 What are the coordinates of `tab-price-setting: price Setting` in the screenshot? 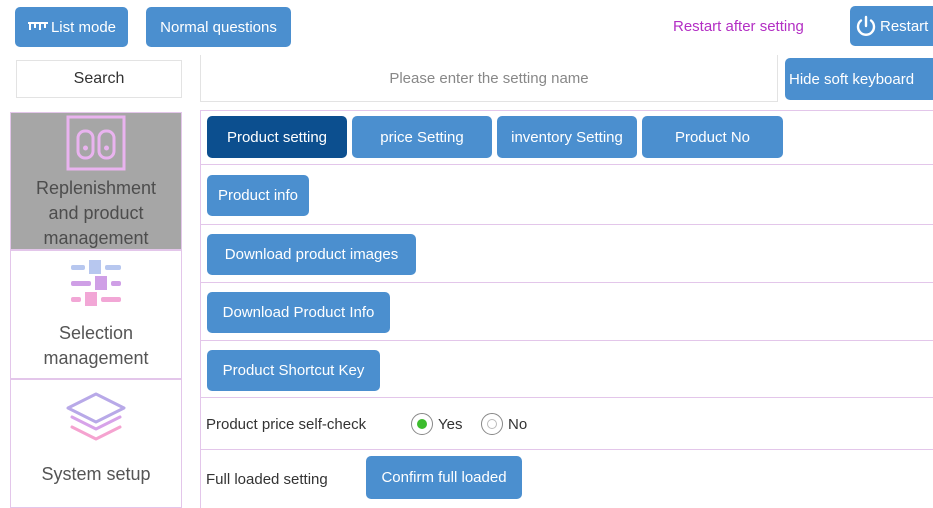 It's located at (422, 137).